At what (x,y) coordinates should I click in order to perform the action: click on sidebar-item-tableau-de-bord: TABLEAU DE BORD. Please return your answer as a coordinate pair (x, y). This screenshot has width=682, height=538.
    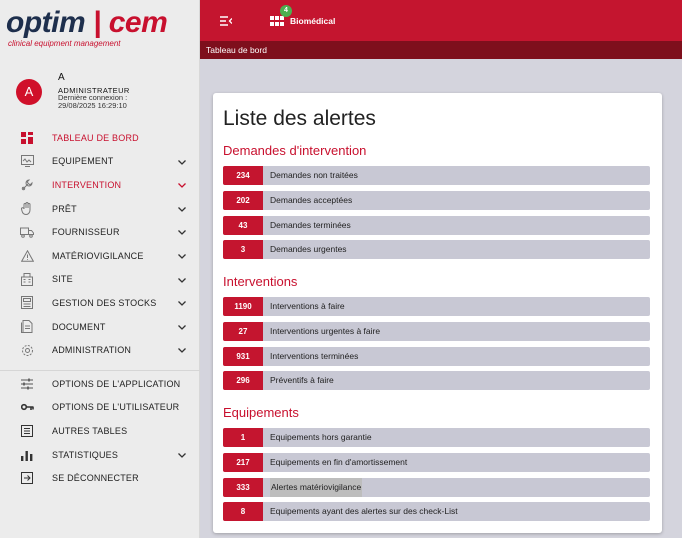
    Looking at the image, I should click on (100, 138).